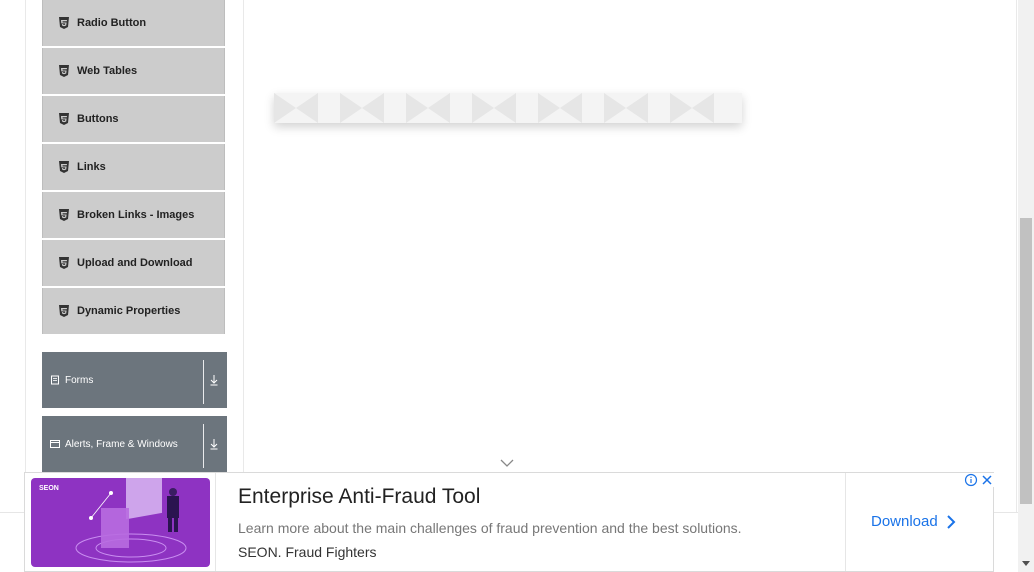  I want to click on close-icon, so click(987, 480).